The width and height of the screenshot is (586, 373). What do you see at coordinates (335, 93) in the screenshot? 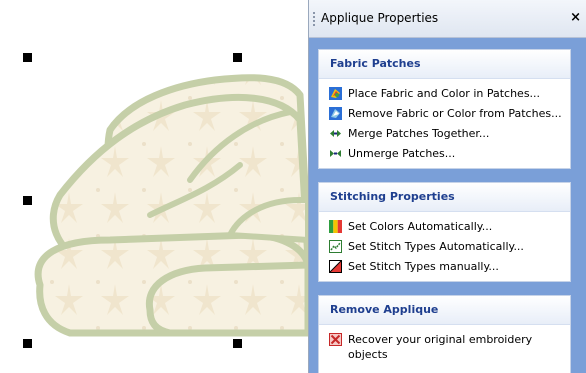
I see `place-fabric-icon` at bounding box center [335, 93].